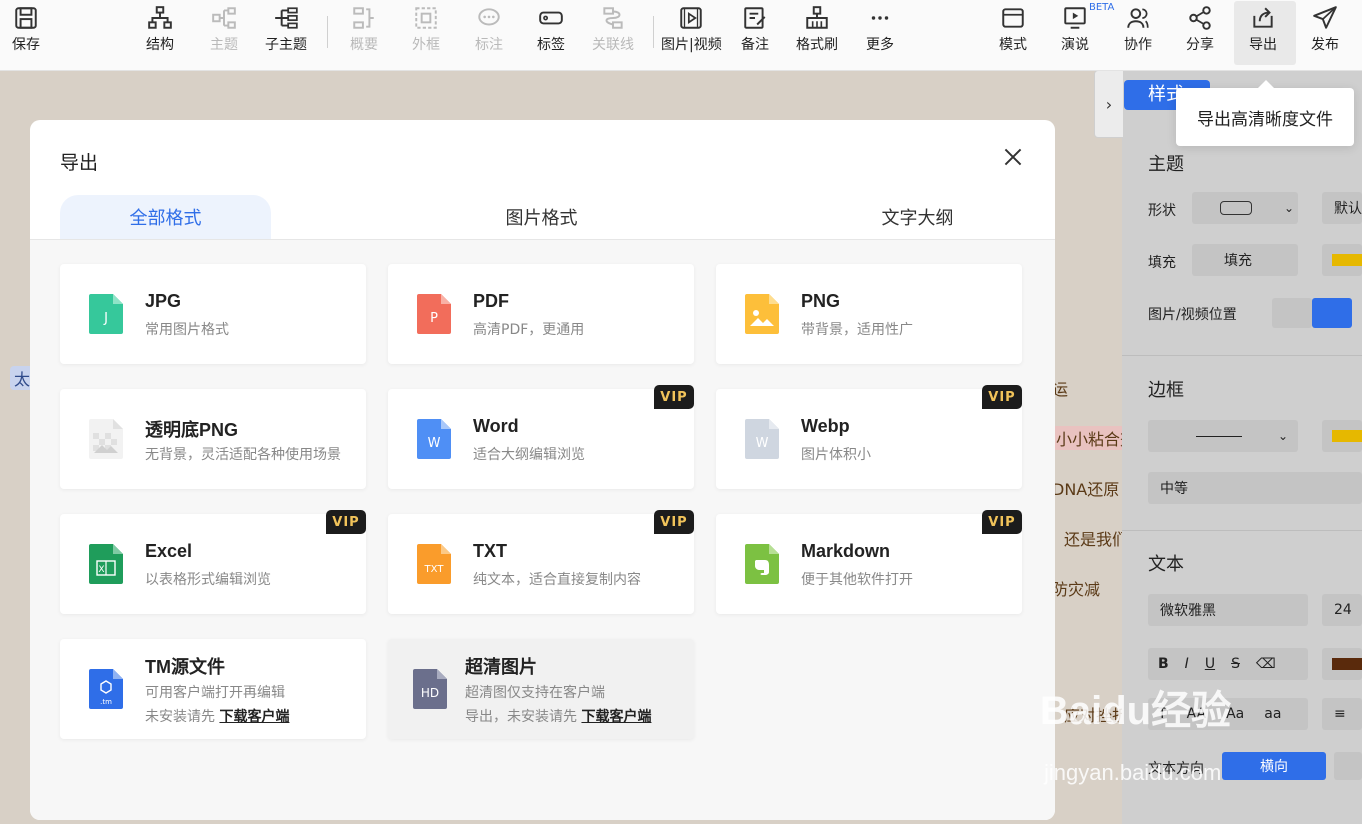 The width and height of the screenshot is (1362, 824). Describe the element at coordinates (762, 314) in the screenshot. I see `png-file-icon` at that location.